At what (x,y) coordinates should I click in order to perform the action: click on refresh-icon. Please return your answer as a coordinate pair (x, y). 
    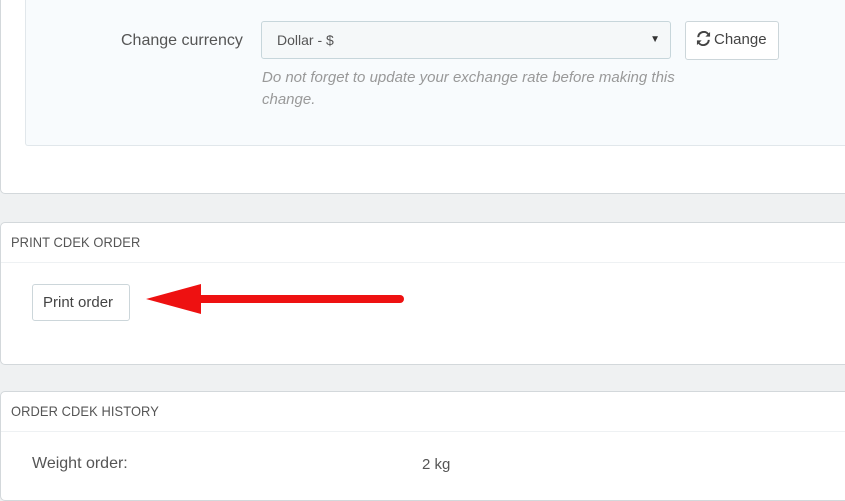
    Looking at the image, I should click on (703, 38).